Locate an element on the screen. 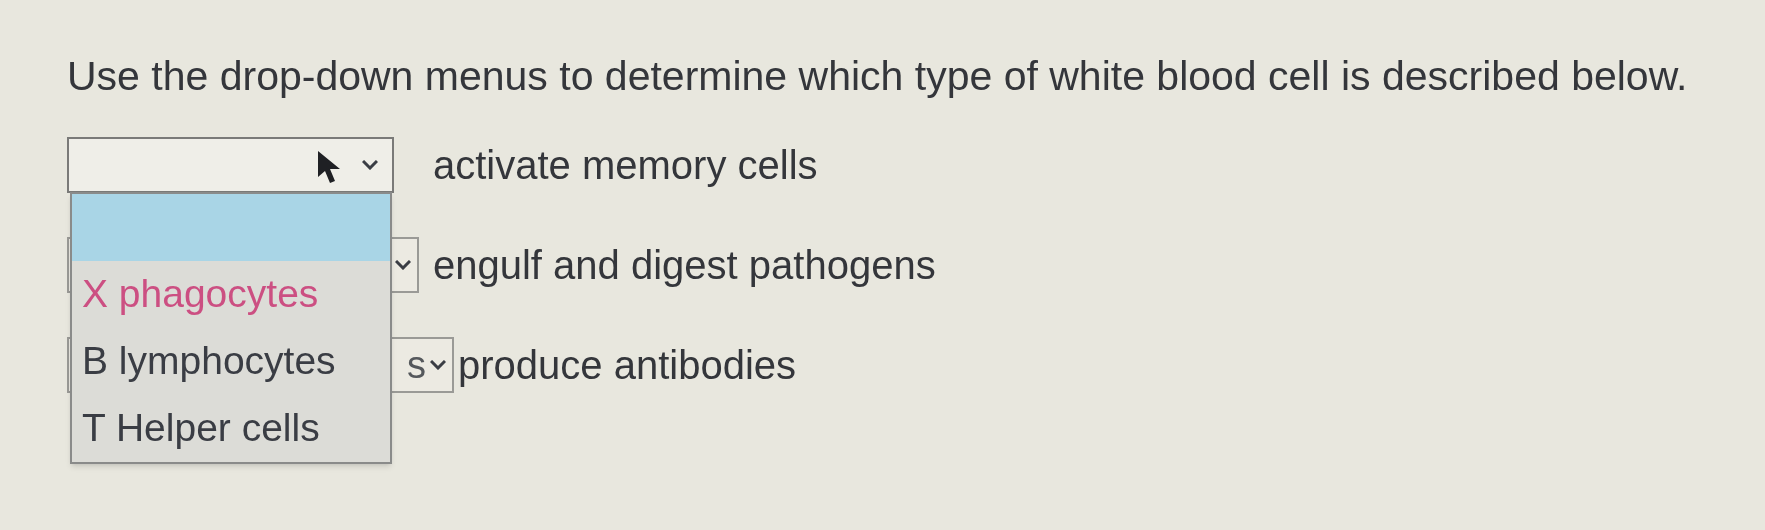  dropdown-select is located at coordinates (230, 165).